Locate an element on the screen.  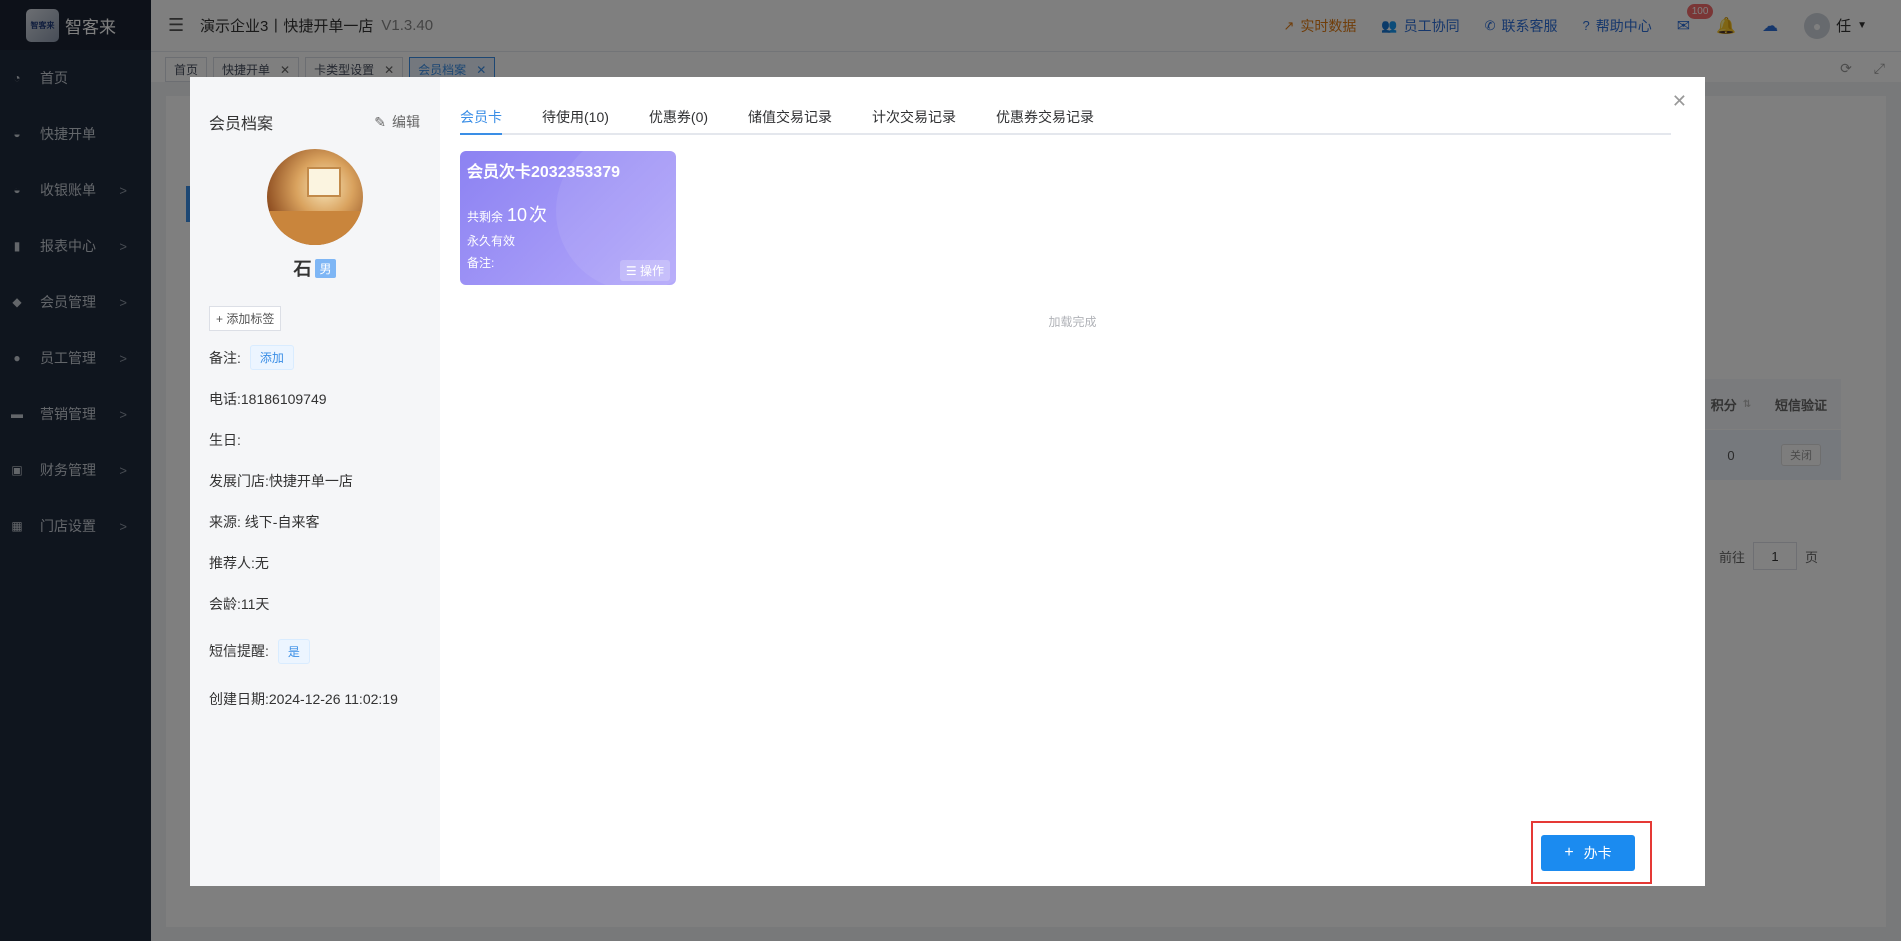
source-row: 来源: 线下-自来客 is located at coordinates (264, 521).